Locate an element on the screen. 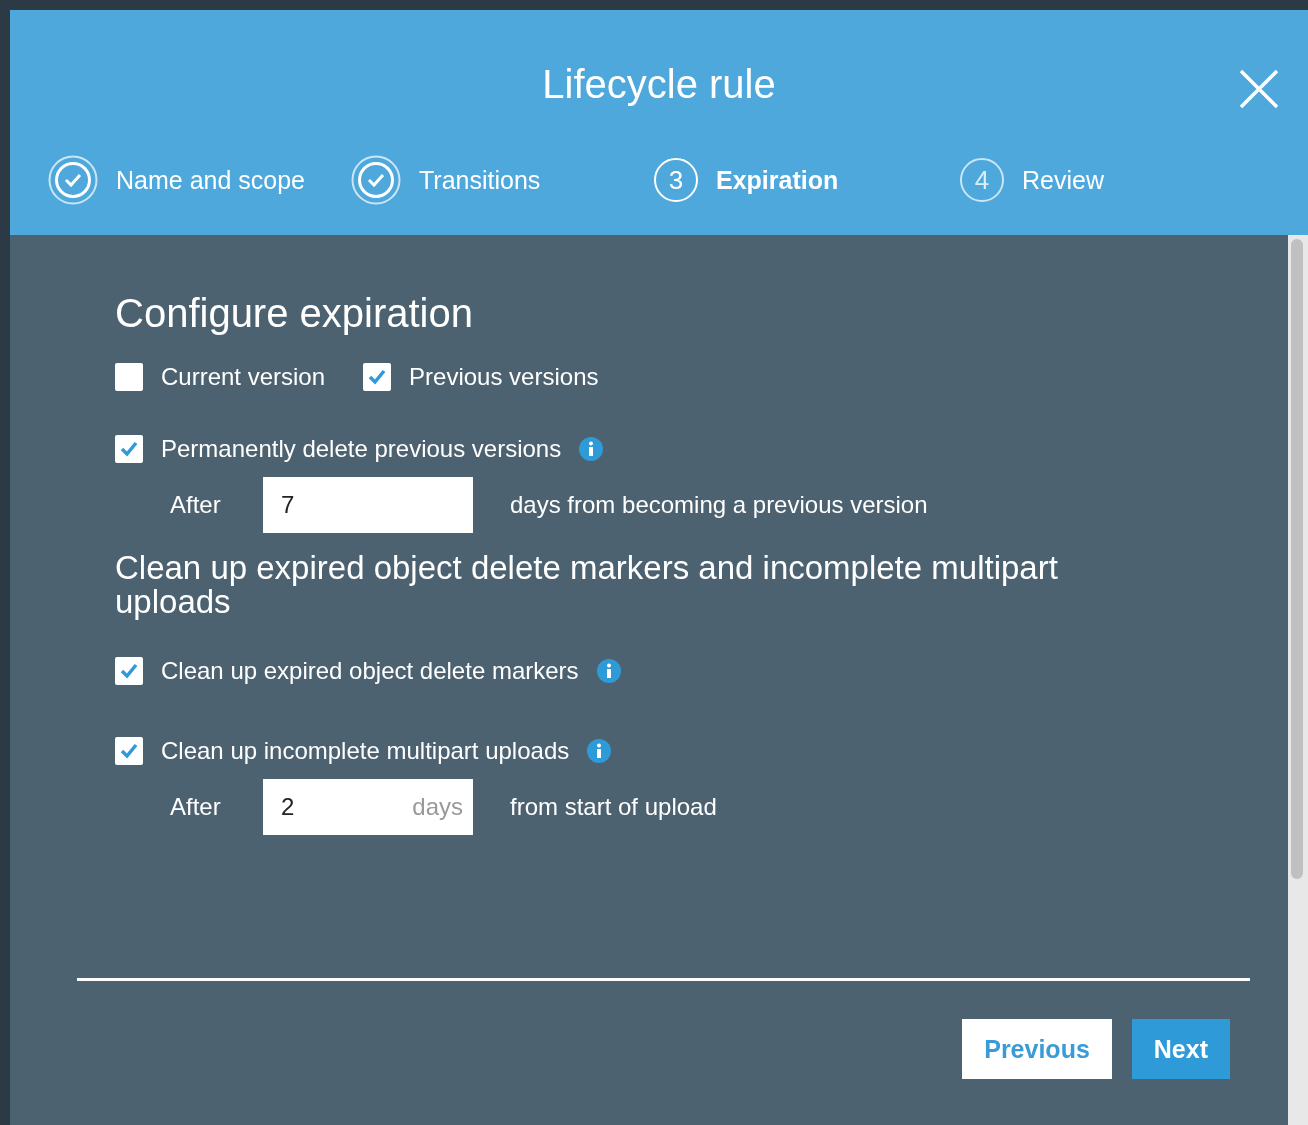 This screenshot has height=1125, width=1308. checkbox-label: Permanently delete previous versions is located at coordinates (361, 449).